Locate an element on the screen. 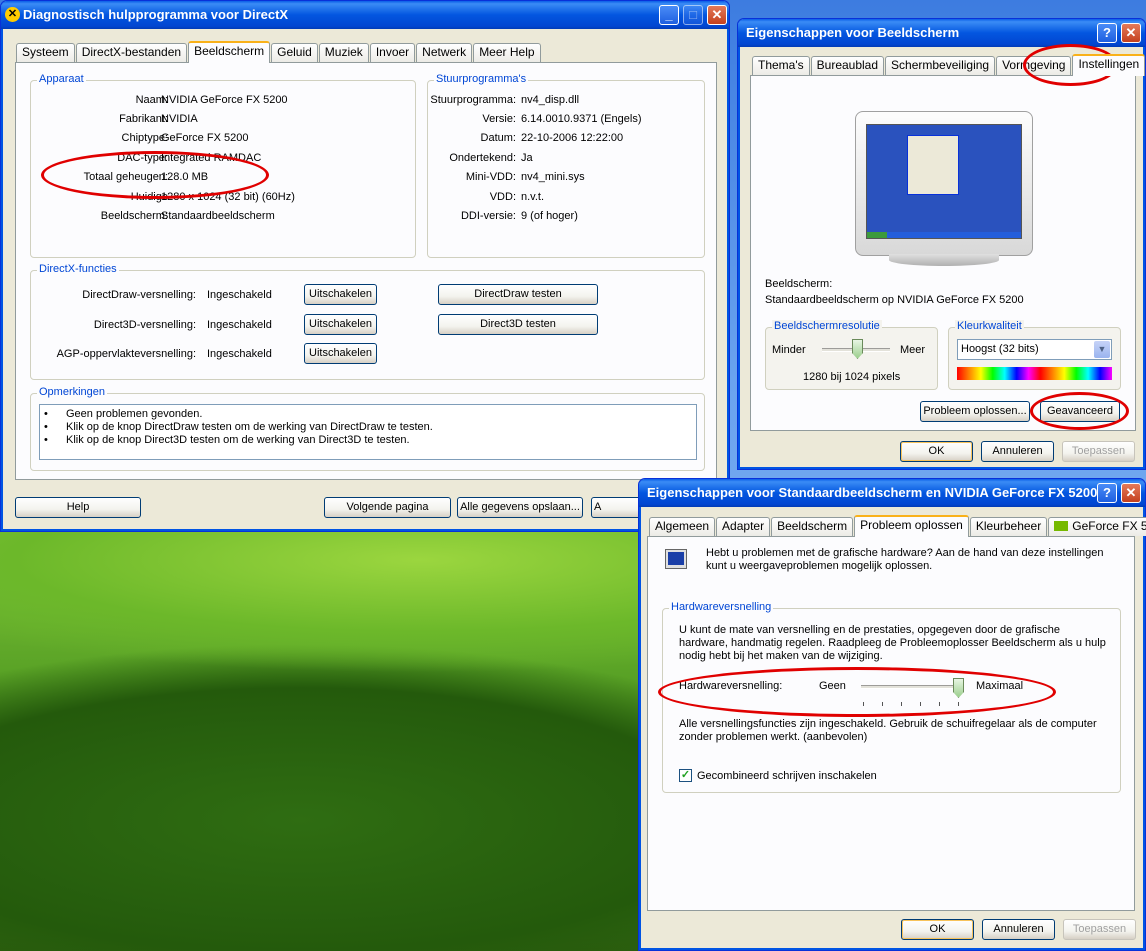 The height and width of the screenshot is (951, 1146). tab-netwerk: Netwerk is located at coordinates (444, 52).